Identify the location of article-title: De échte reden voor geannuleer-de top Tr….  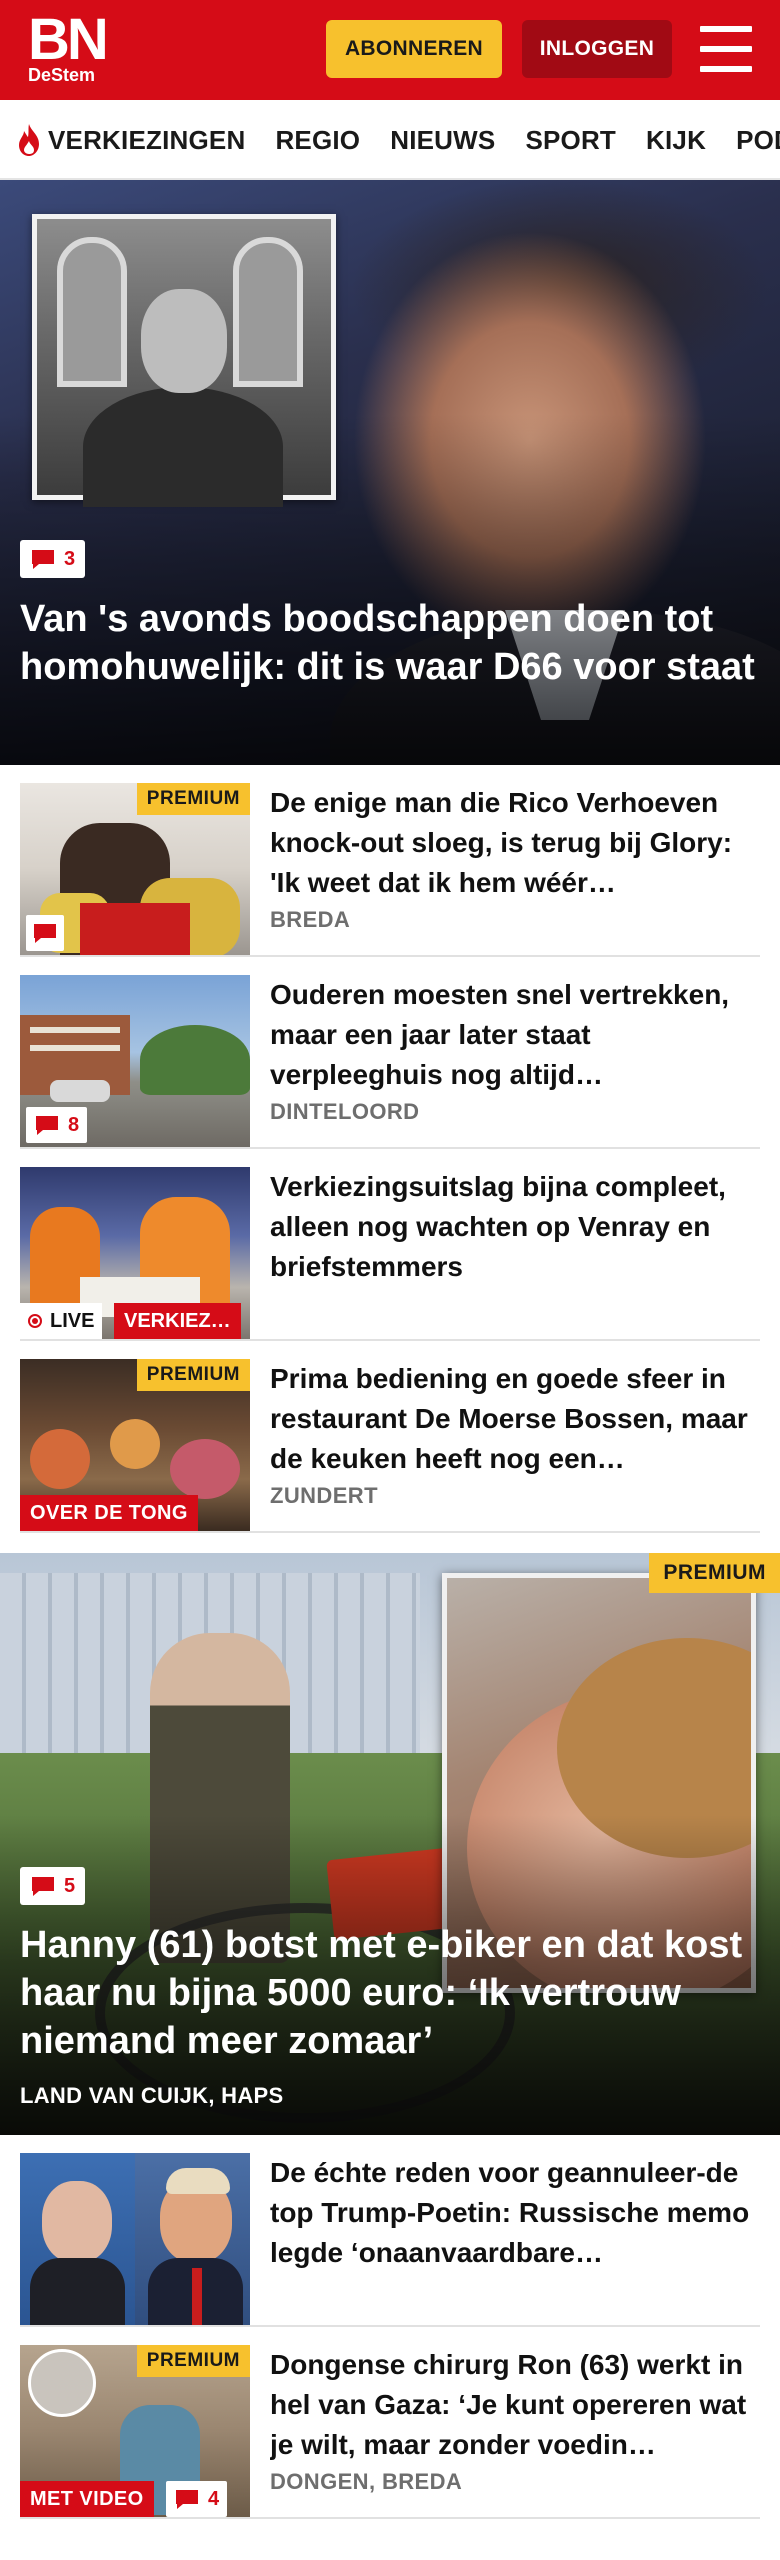
(510, 2213).